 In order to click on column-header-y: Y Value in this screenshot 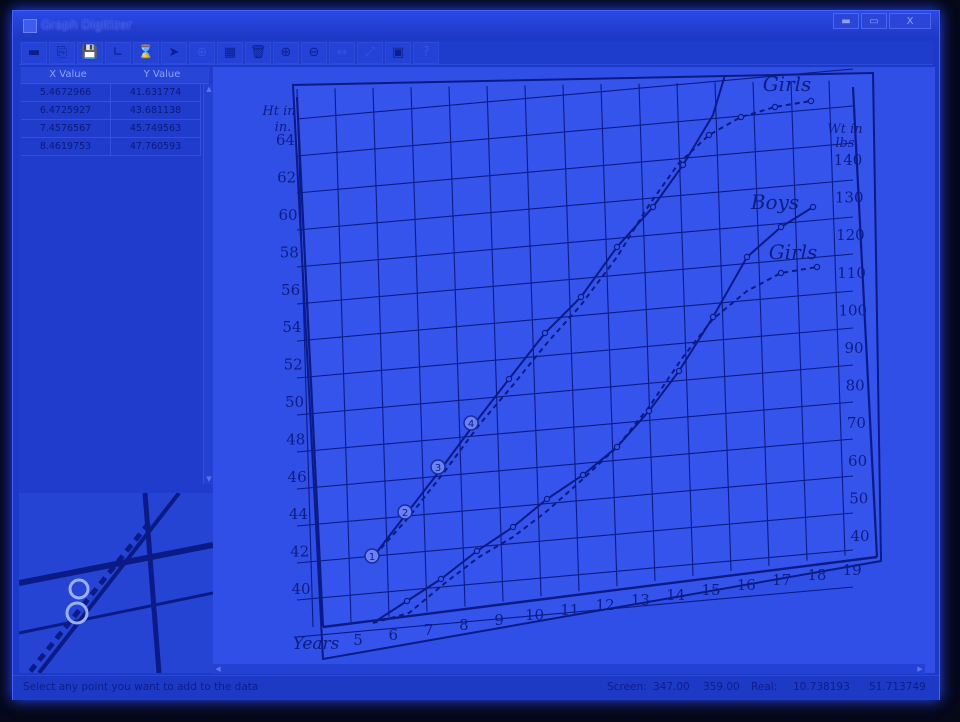, I will do `click(162, 75)`.